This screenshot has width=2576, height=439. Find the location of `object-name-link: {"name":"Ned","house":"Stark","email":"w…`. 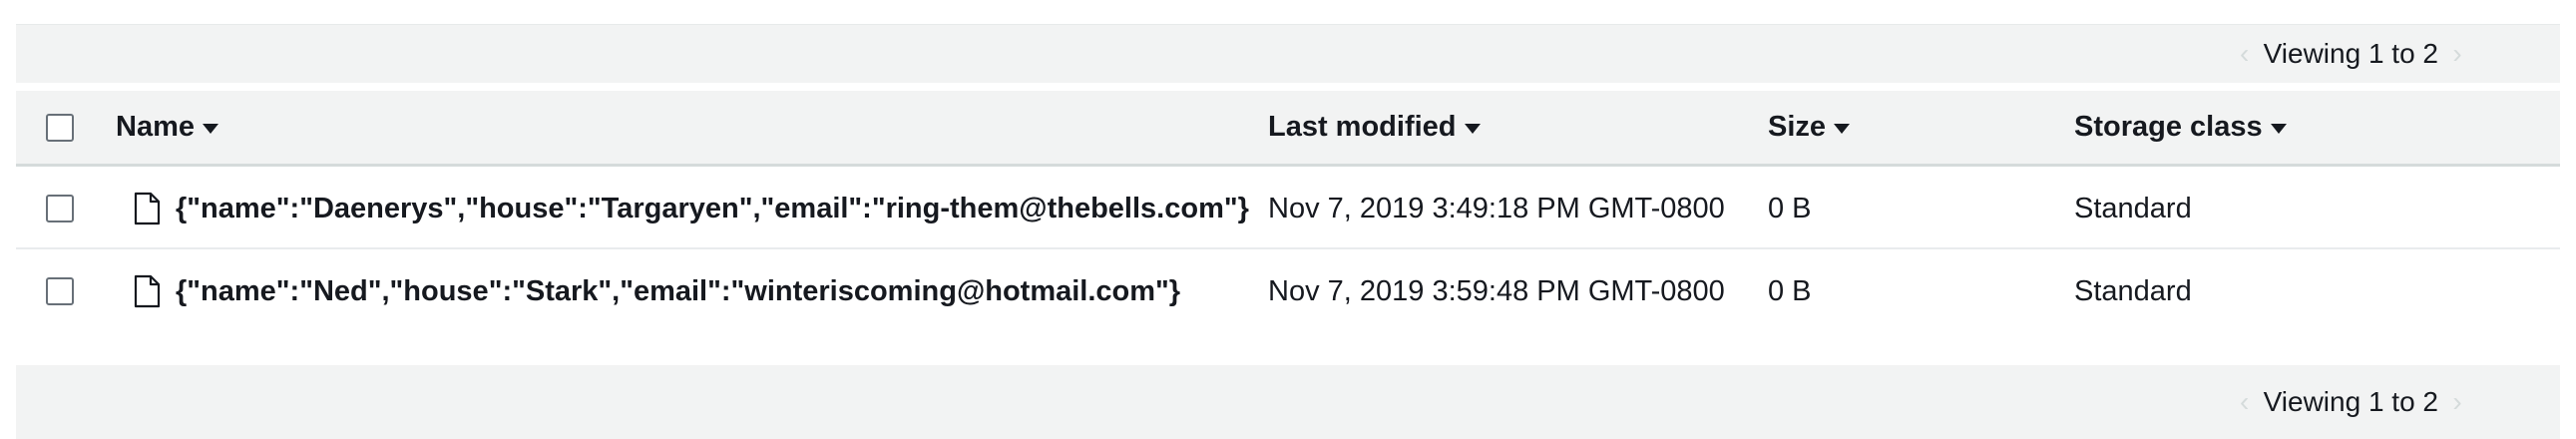

object-name-link: {"name":"Ned","house":"Stark","email":"w… is located at coordinates (678, 292).